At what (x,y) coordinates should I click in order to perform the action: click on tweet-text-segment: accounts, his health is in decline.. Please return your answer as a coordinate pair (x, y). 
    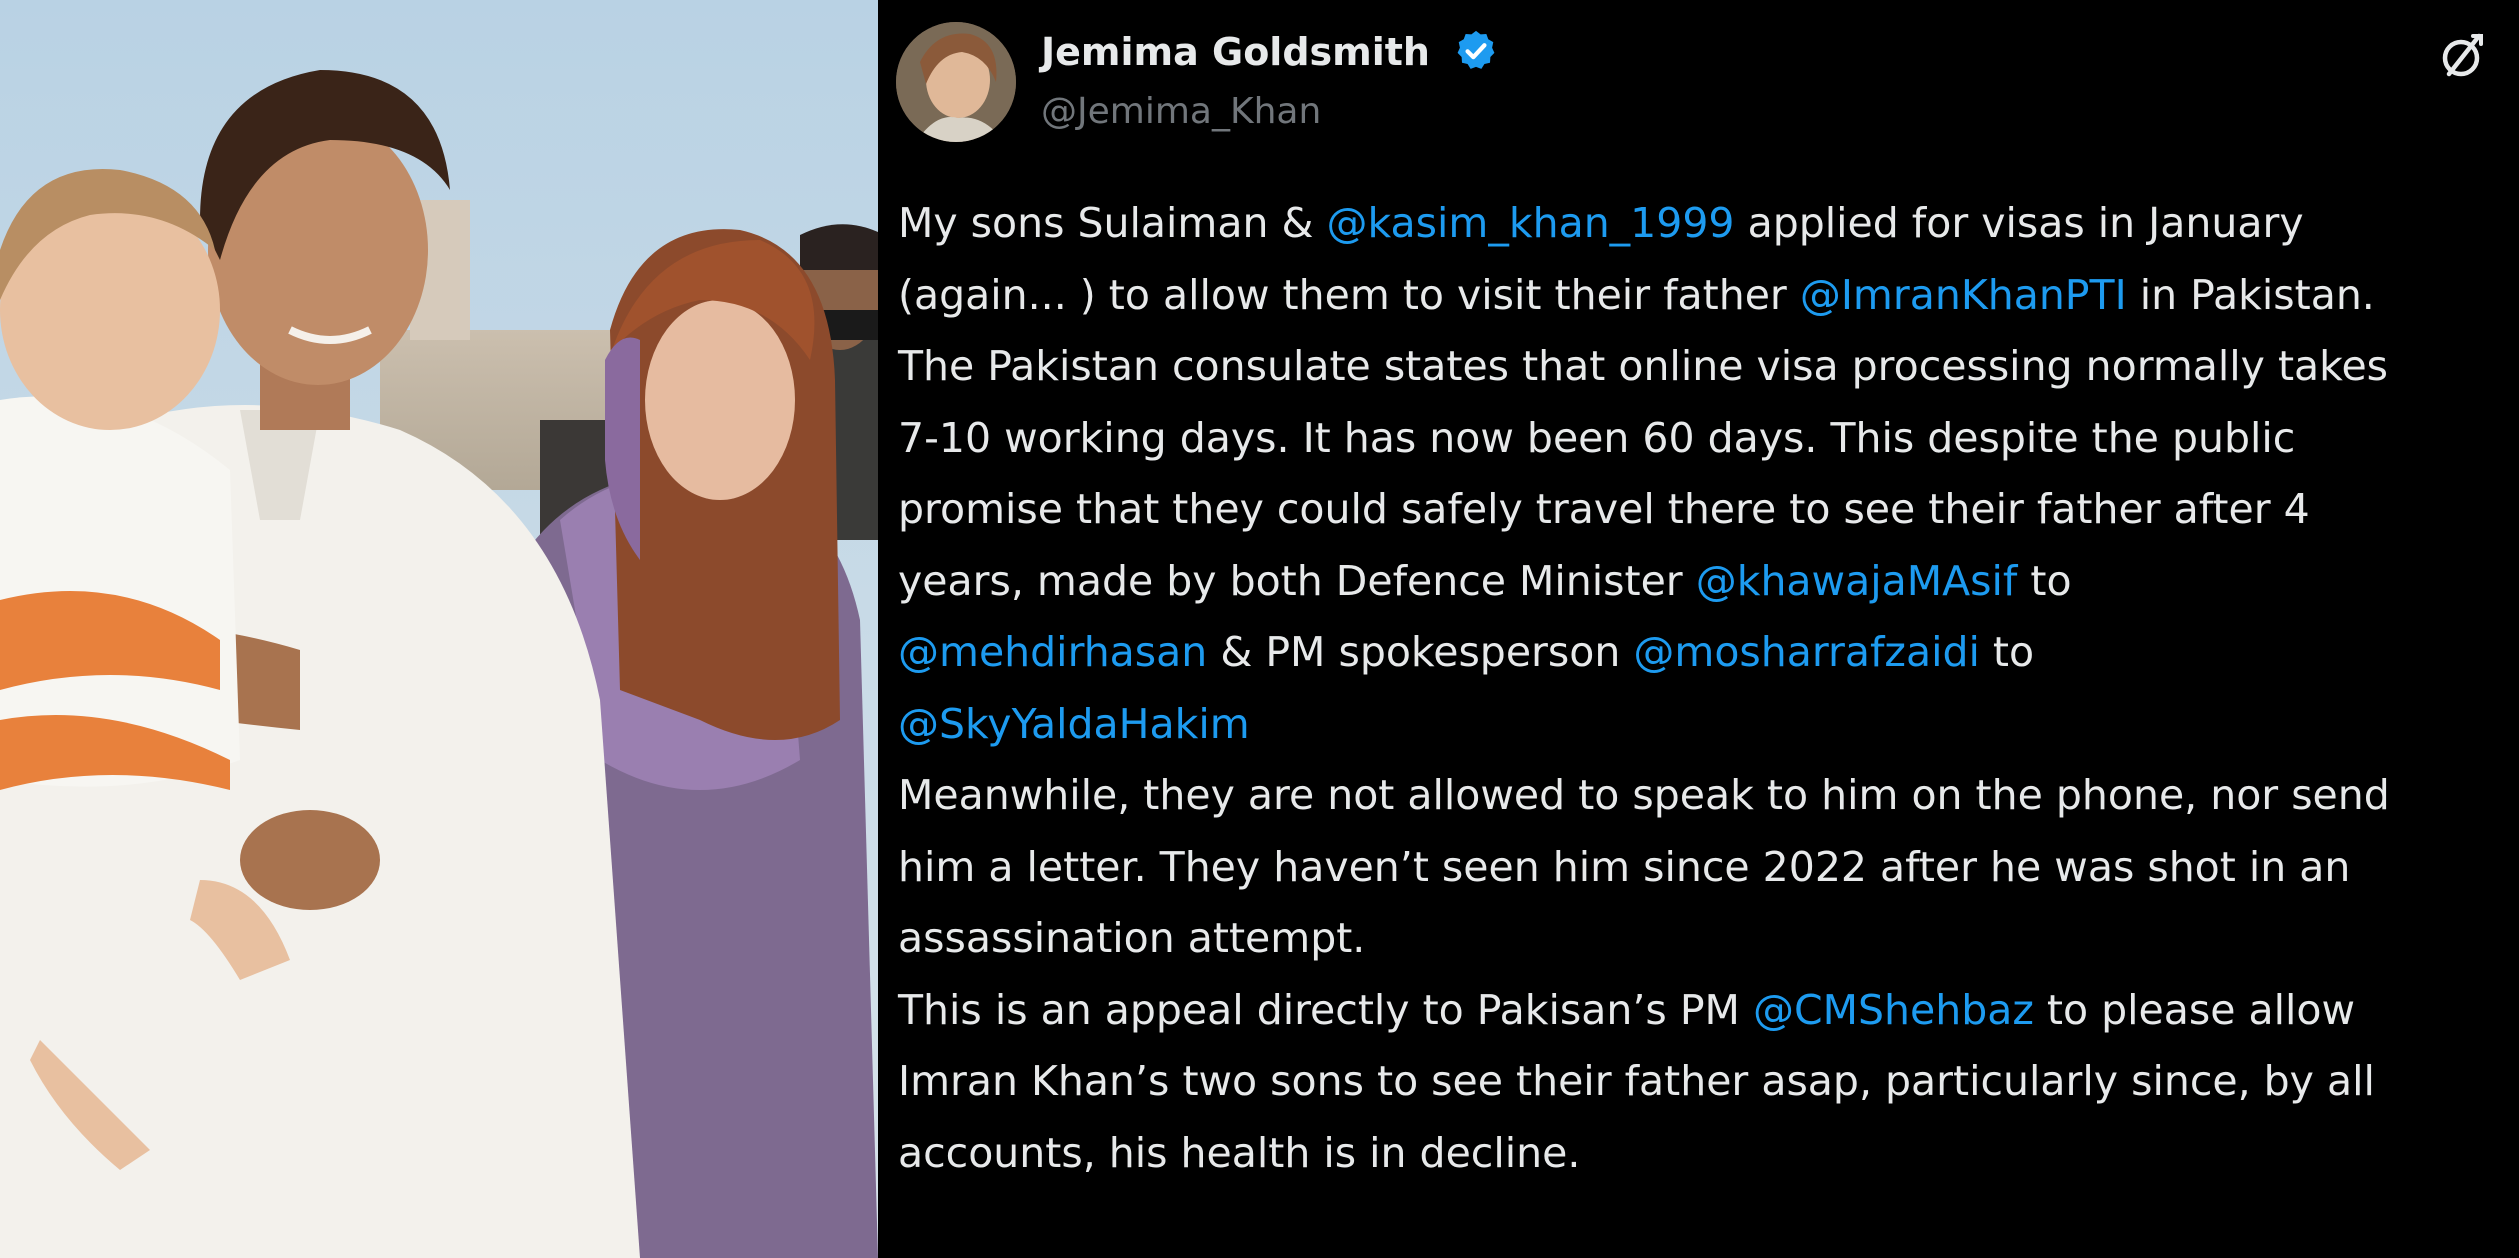
    Looking at the image, I should click on (1239, 1152).